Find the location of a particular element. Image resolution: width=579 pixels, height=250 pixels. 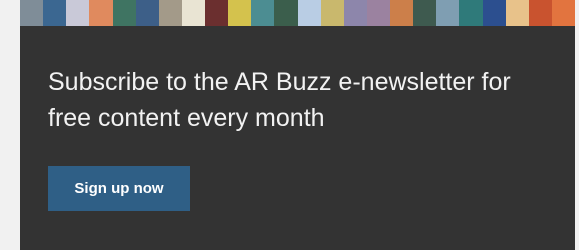

color-stripe is located at coordinates (297, 13).